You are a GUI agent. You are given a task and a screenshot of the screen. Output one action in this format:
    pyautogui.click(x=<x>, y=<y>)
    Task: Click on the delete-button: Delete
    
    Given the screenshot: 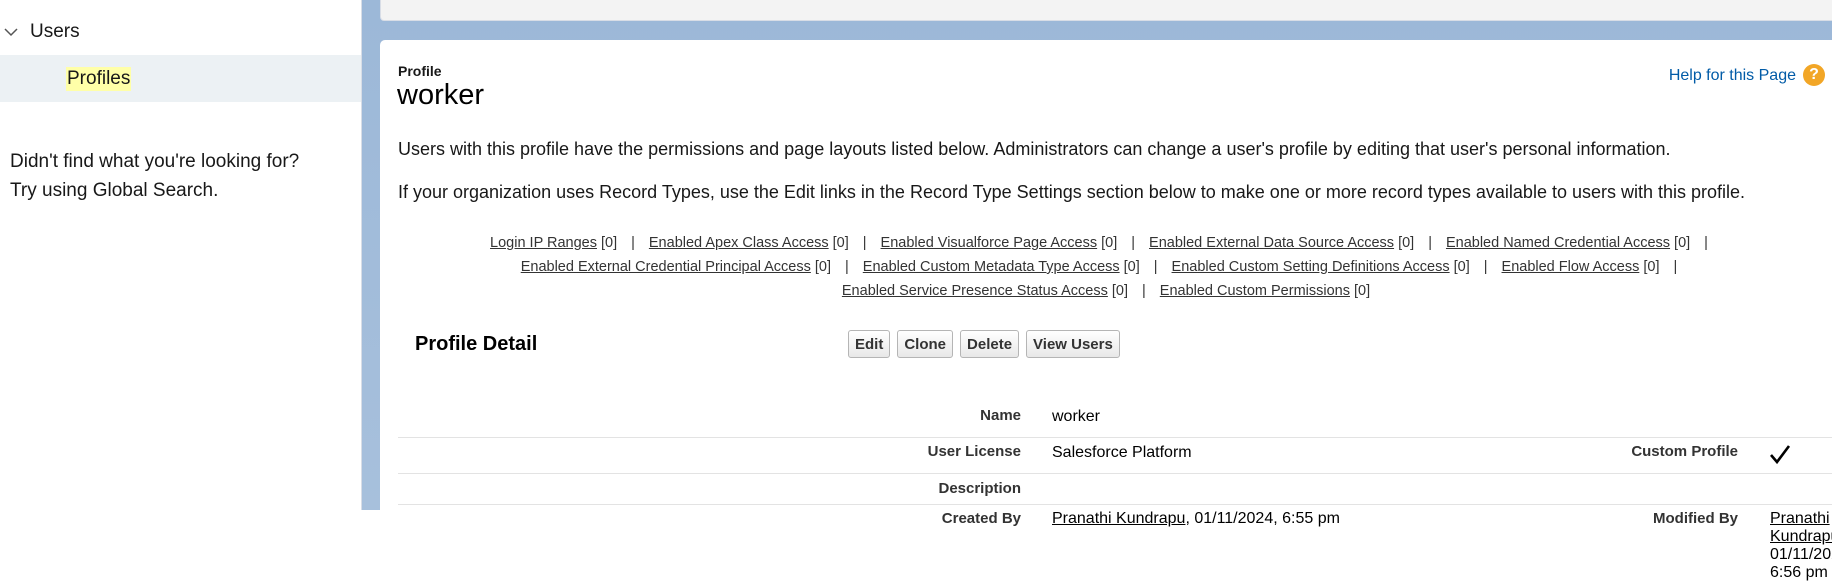 What is the action you would take?
    pyautogui.click(x=990, y=344)
    